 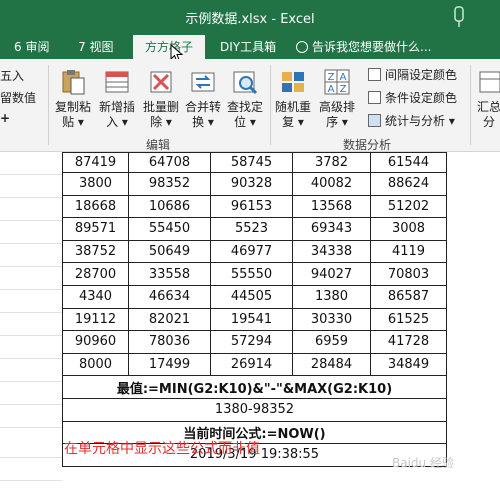 What do you see at coordinates (343, 89) in the screenshot?
I see `svg-text: Z` at bounding box center [343, 89].